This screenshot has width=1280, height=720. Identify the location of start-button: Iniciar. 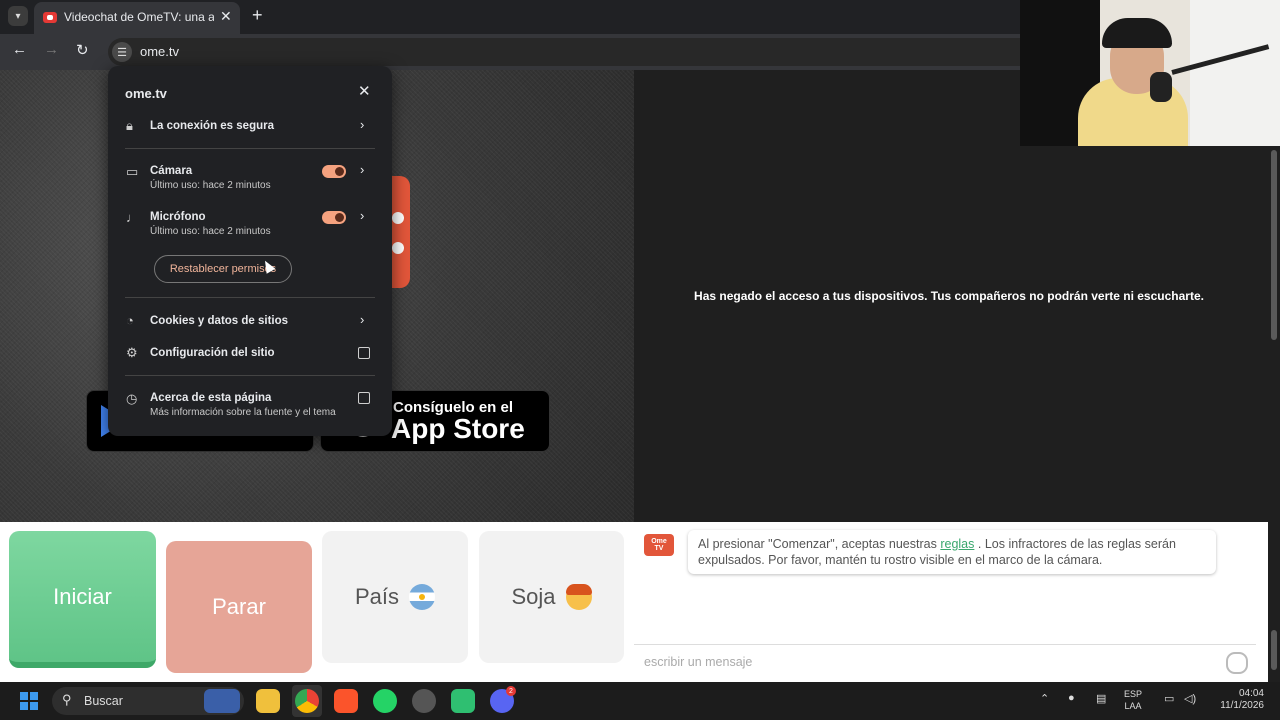
(82, 599).